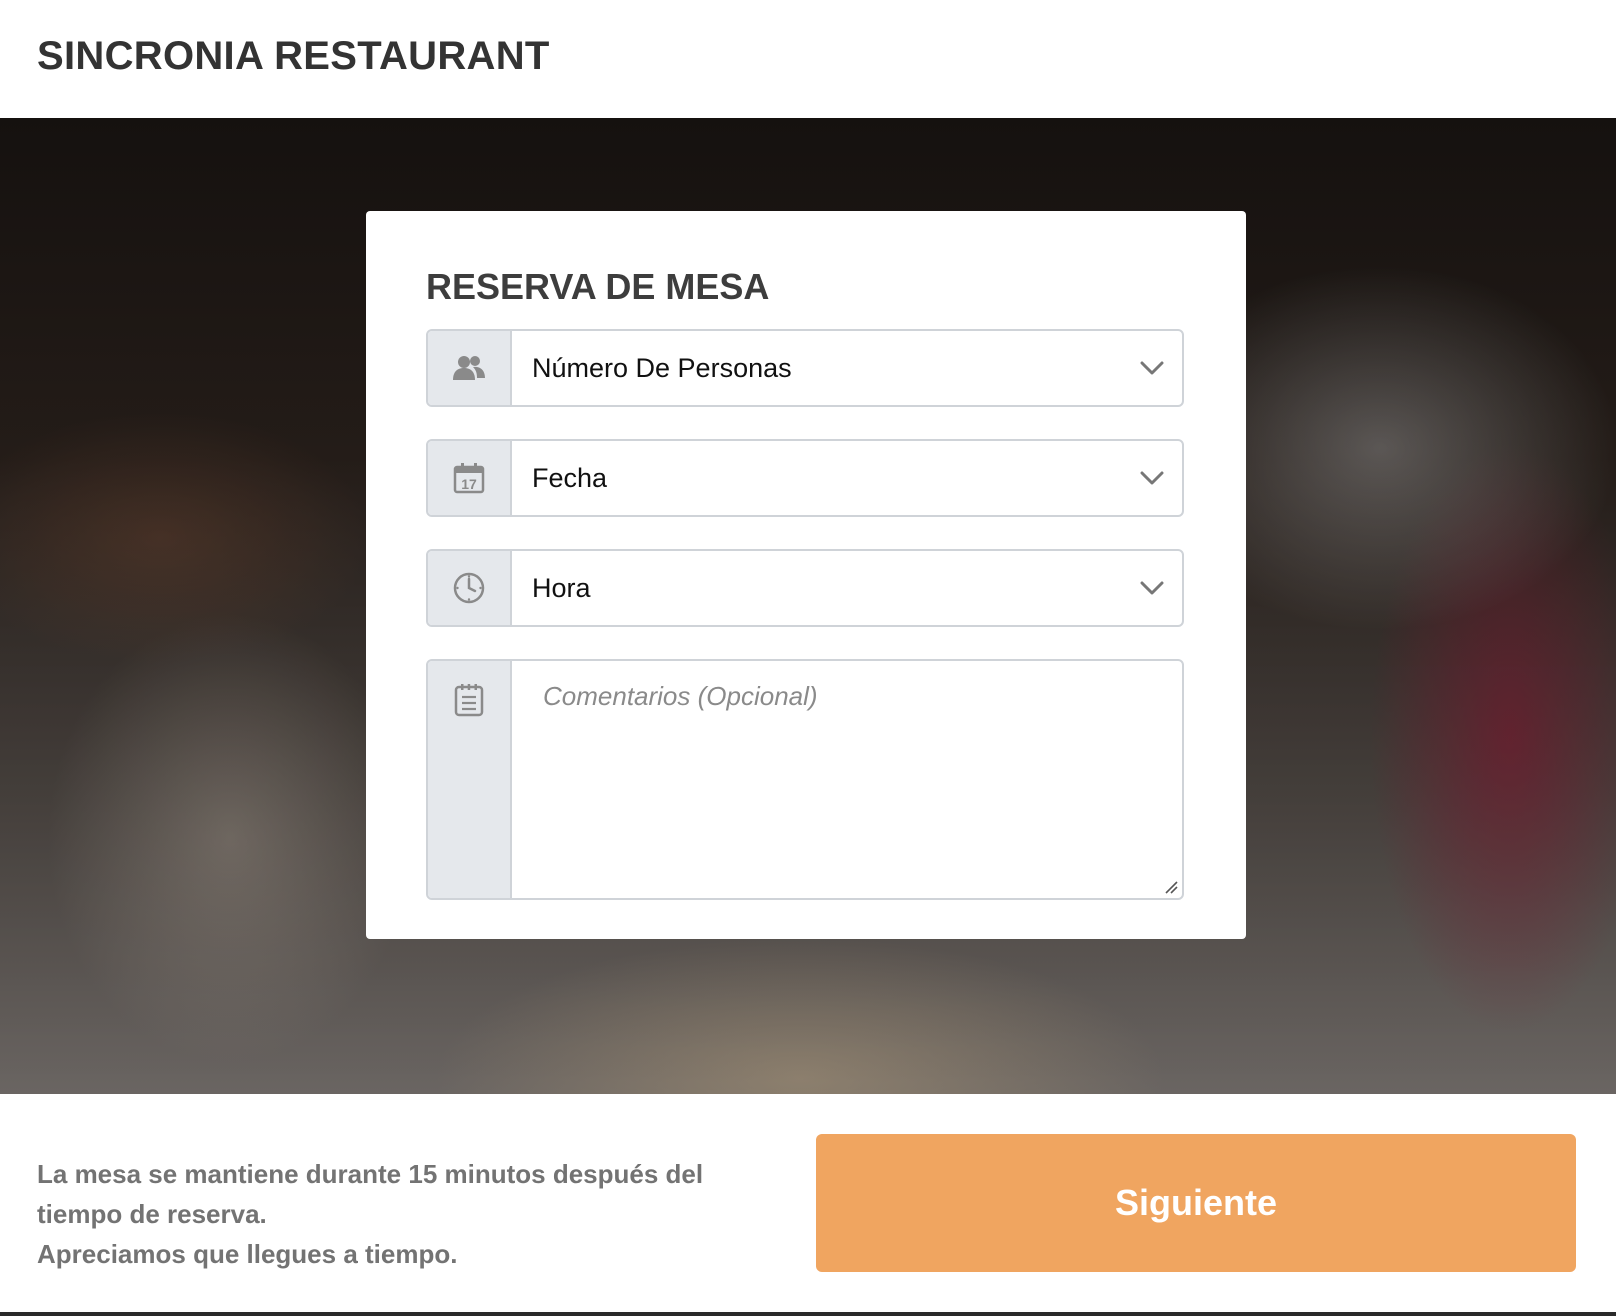  I want to click on time-select: Hora, so click(805, 588).